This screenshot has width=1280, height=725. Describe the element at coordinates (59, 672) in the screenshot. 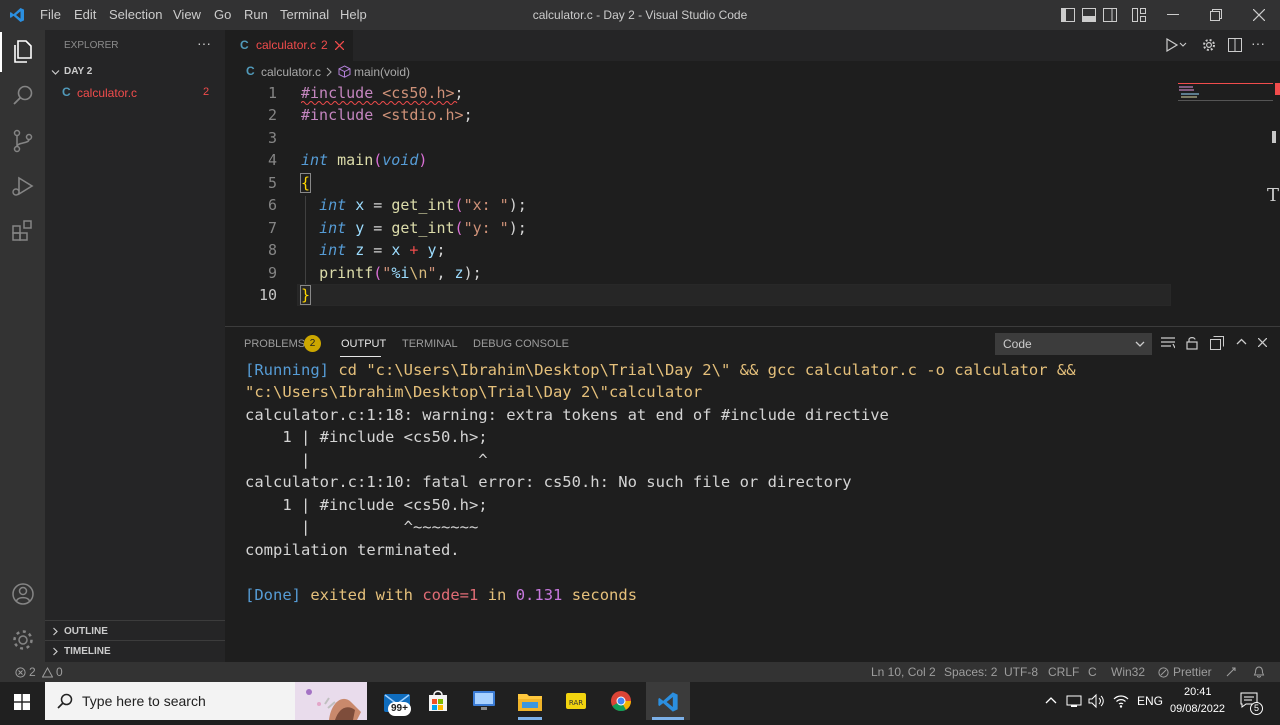

I see `warning-count: 0` at that location.